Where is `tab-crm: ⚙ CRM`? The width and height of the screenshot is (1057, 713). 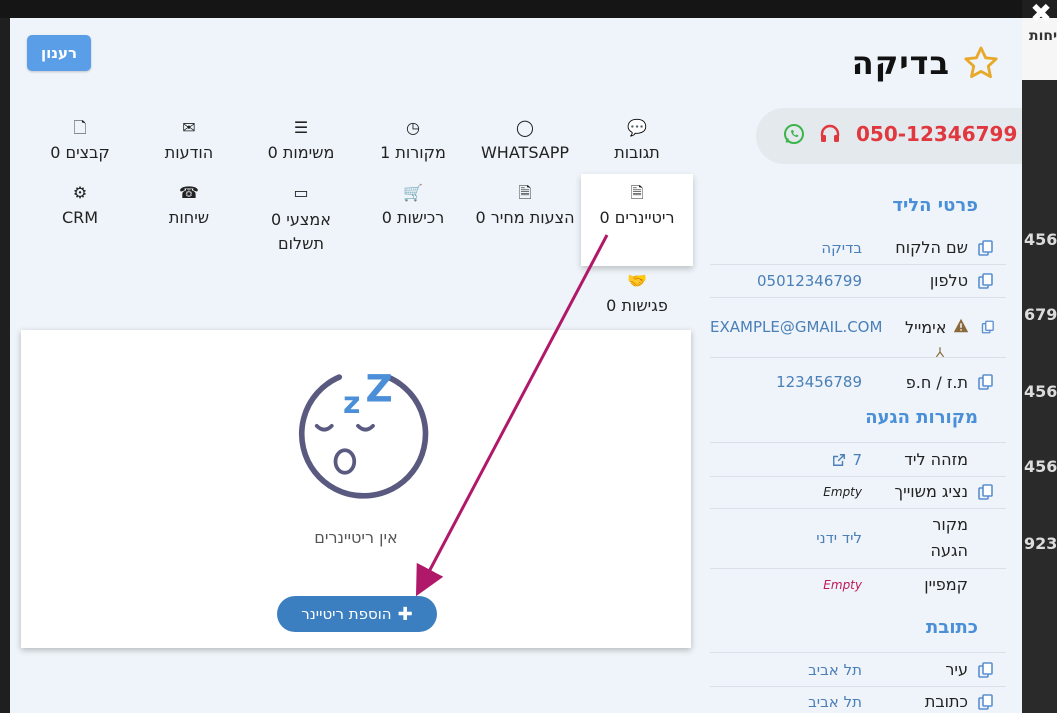 tab-crm: ⚙ CRM is located at coordinates (80, 204).